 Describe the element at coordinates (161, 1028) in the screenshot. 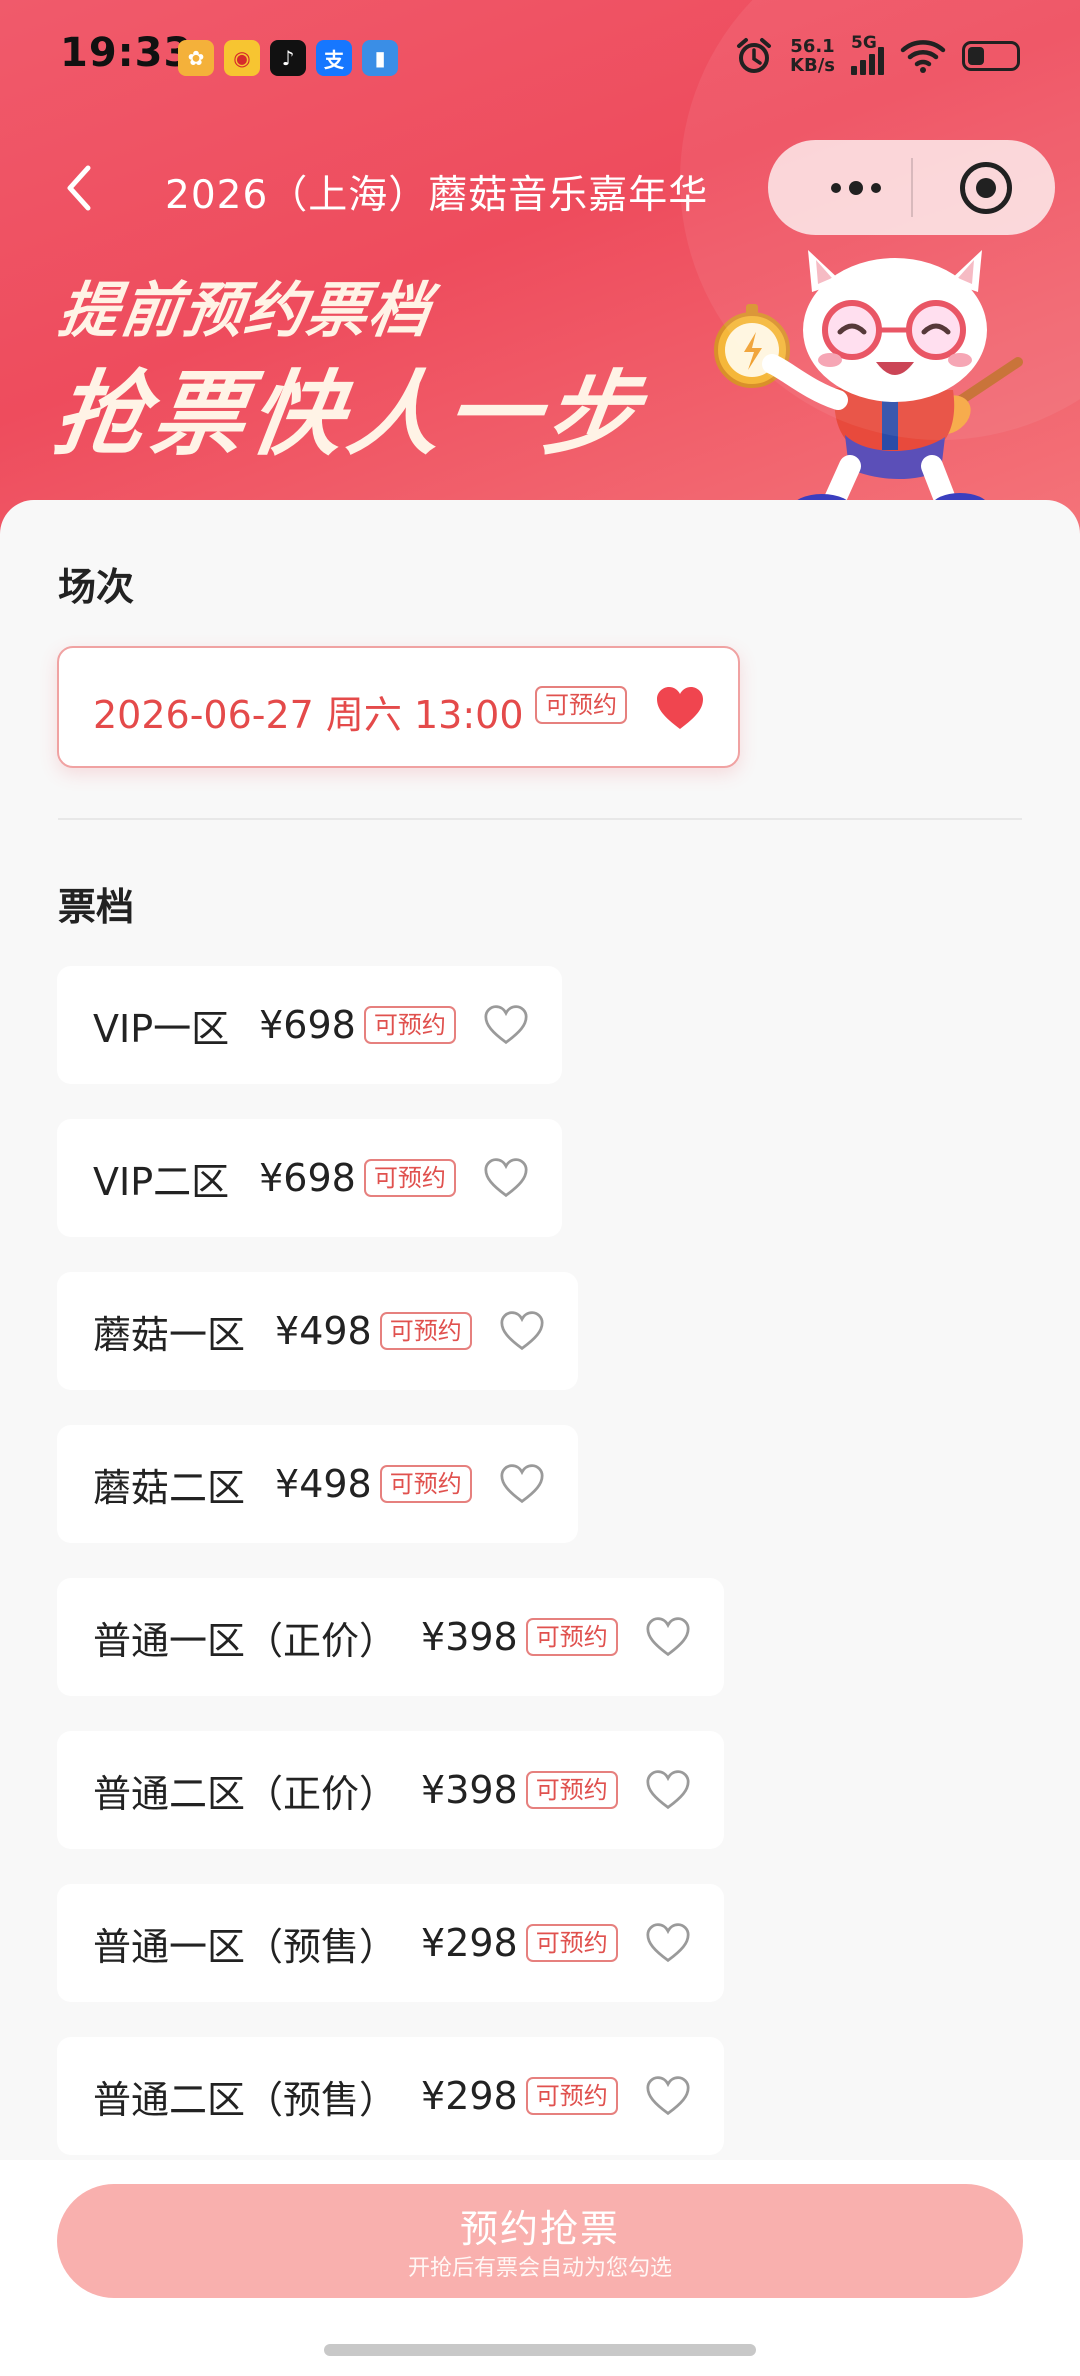

I see `ticket-name: VIP一区` at that location.